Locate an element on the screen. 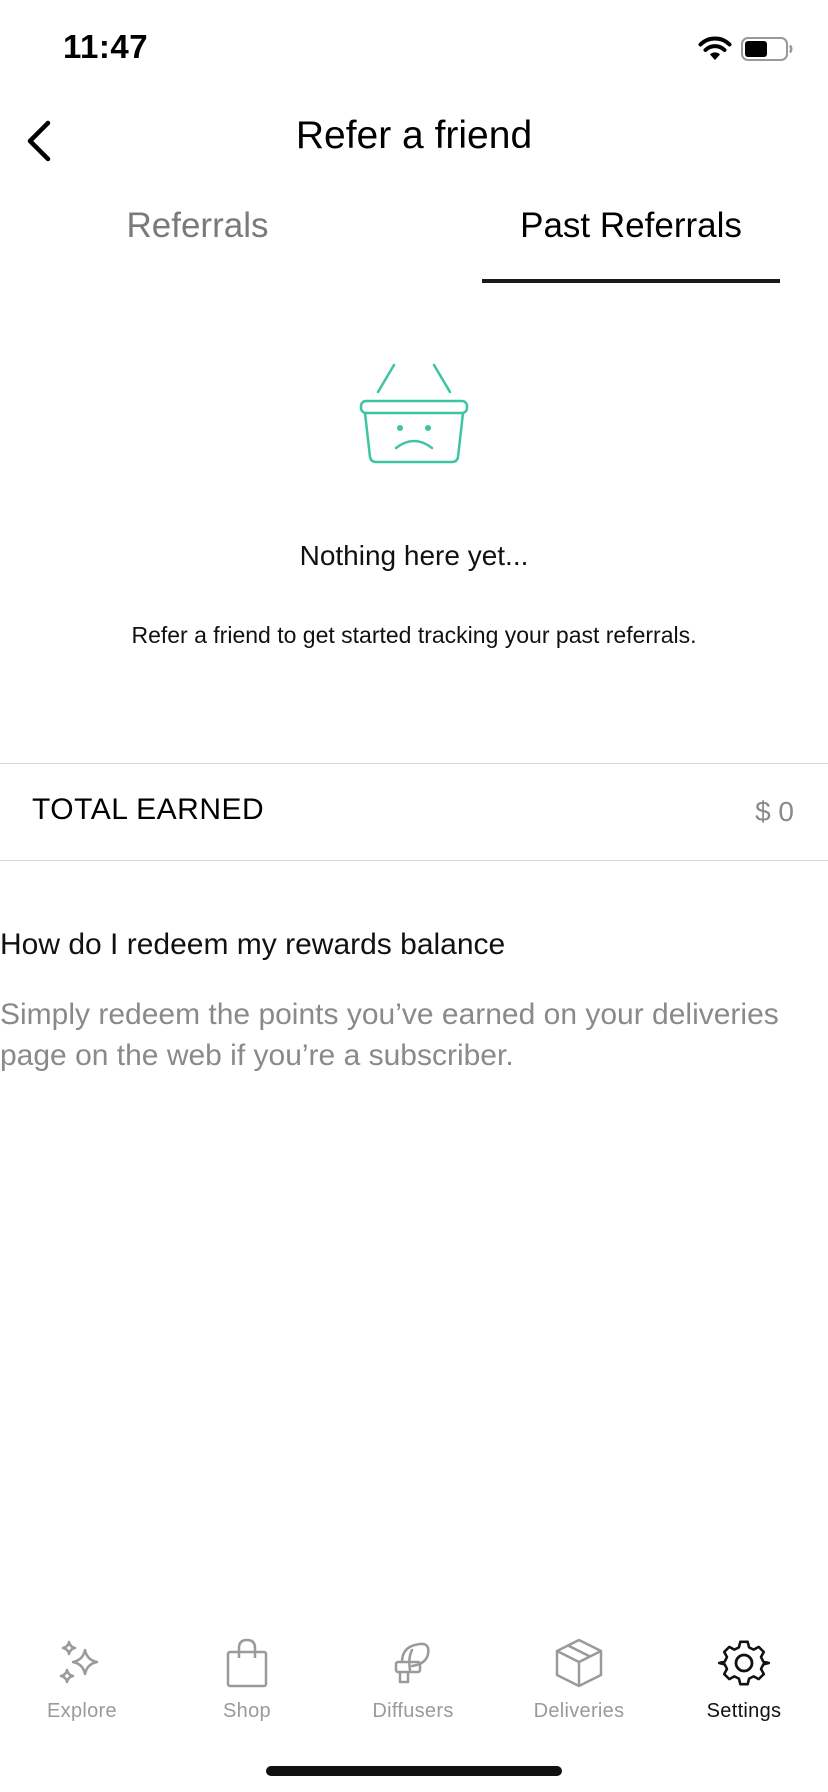 The width and height of the screenshot is (828, 1792). sparkles-icon is located at coordinates (79, 1662).